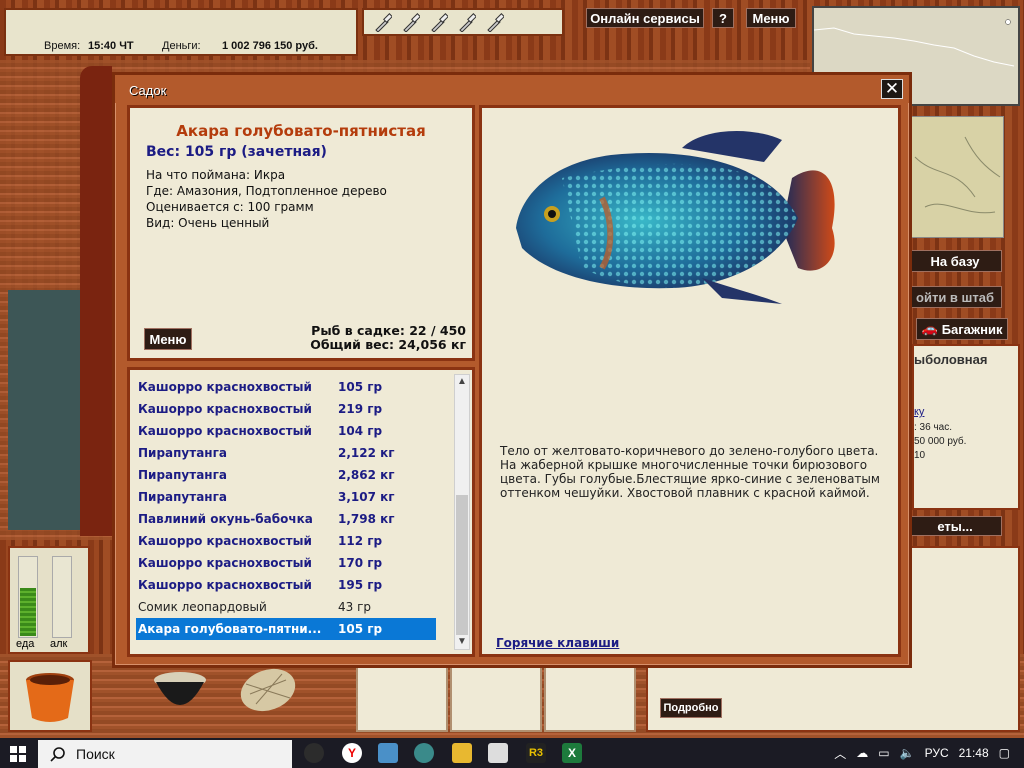  I want to click on fish-list-weight: 2,862 кг, so click(366, 475).